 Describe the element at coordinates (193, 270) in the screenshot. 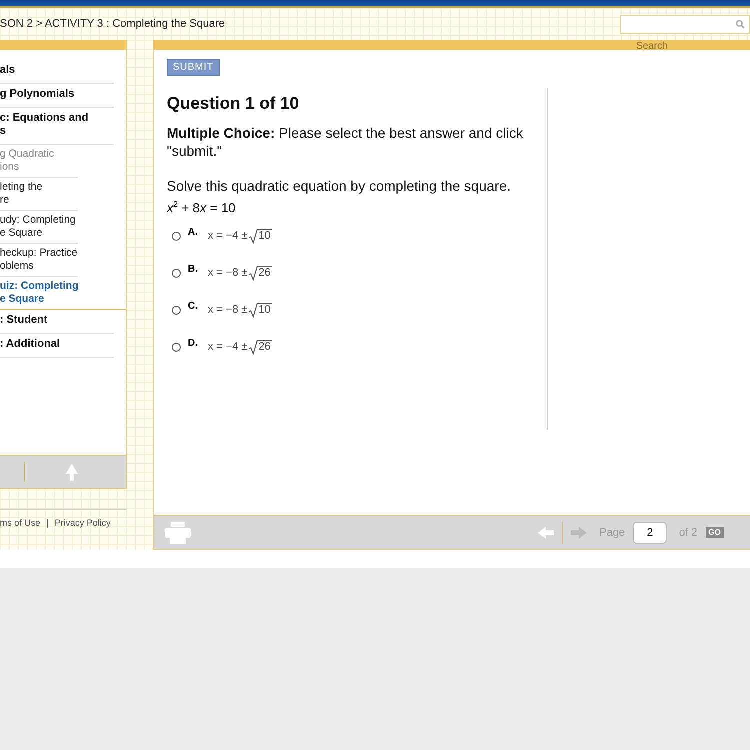

I see `option-letter: B.` at that location.